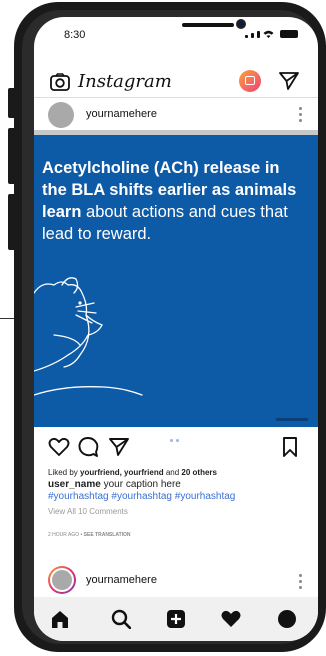 The width and height of the screenshot is (326, 656). What do you see at coordinates (75, 35) in the screenshot?
I see `status-time: 8:30` at bounding box center [75, 35].